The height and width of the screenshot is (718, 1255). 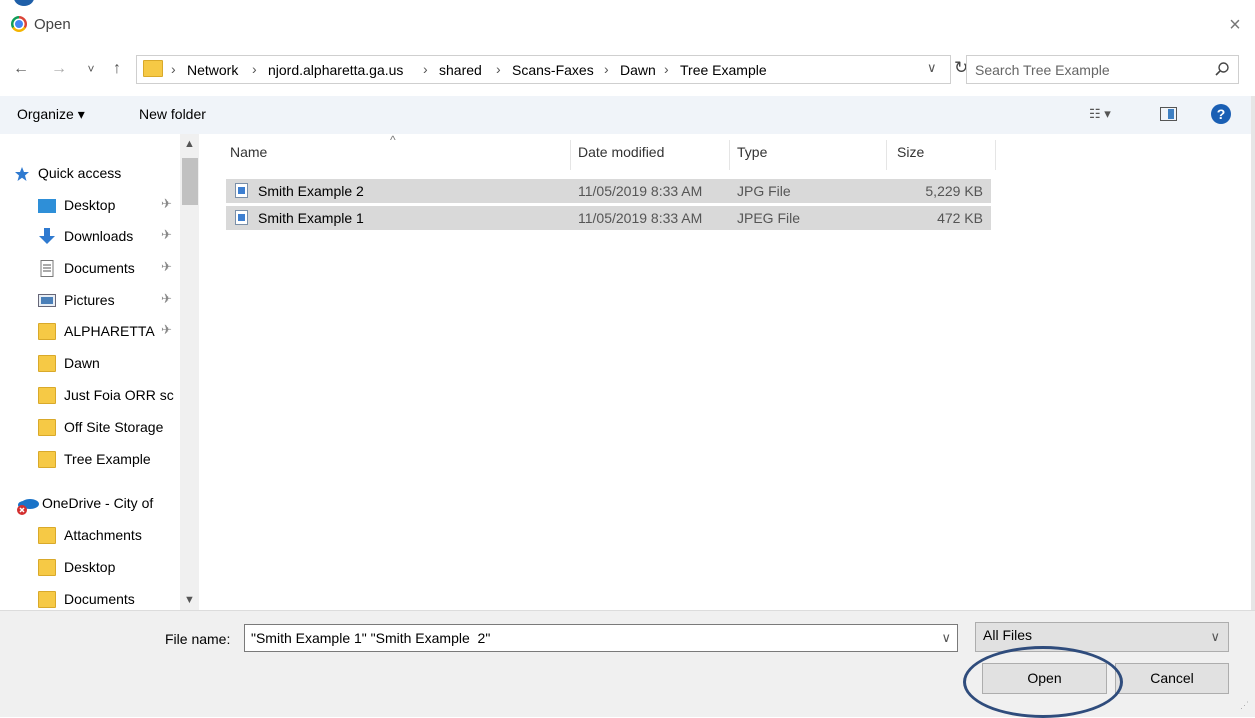 I want to click on sidebar-item-label: Tree Example, so click(x=107, y=459).